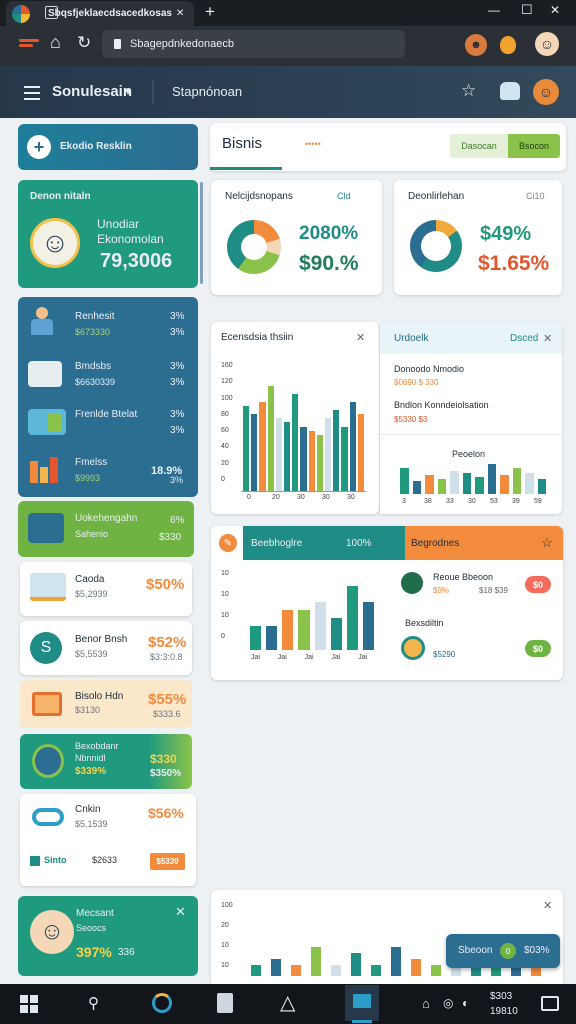 The height and width of the screenshot is (1024, 576). Describe the element at coordinates (106, 761) in the screenshot. I see `sidebar-card-teal: Bexobdanr Nbnnidl $339% $330 $350%` at that location.